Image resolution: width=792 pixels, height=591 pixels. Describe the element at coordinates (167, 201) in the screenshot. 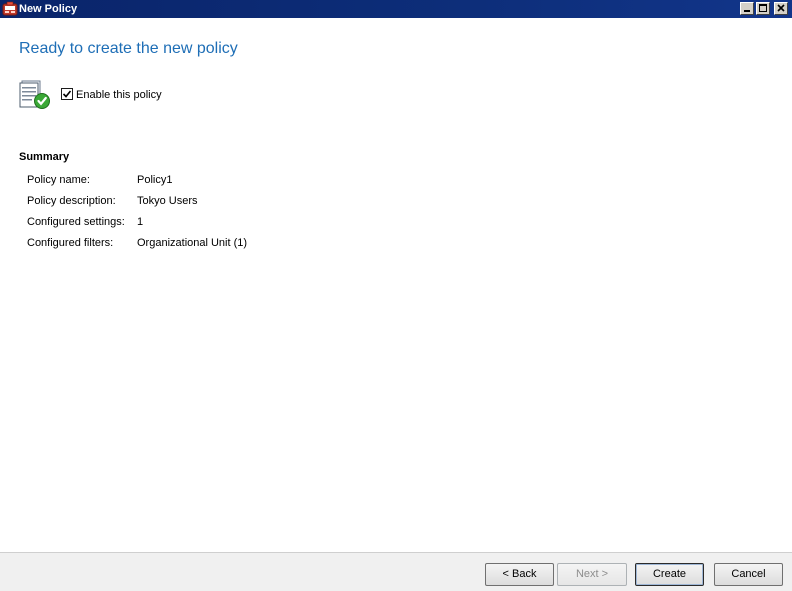

I see `policy-description-value: Tokyo Users` at that location.